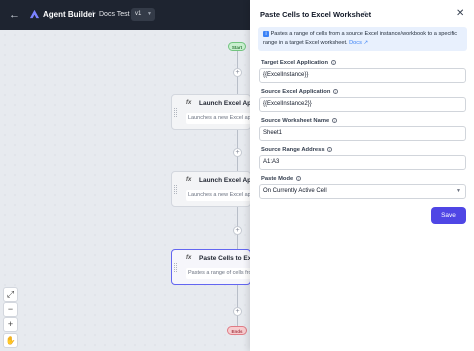 Image resolution: width=474 pixels, height=351 pixels. I want to click on field-label-source-range: Source Range Address i, so click(297, 150).